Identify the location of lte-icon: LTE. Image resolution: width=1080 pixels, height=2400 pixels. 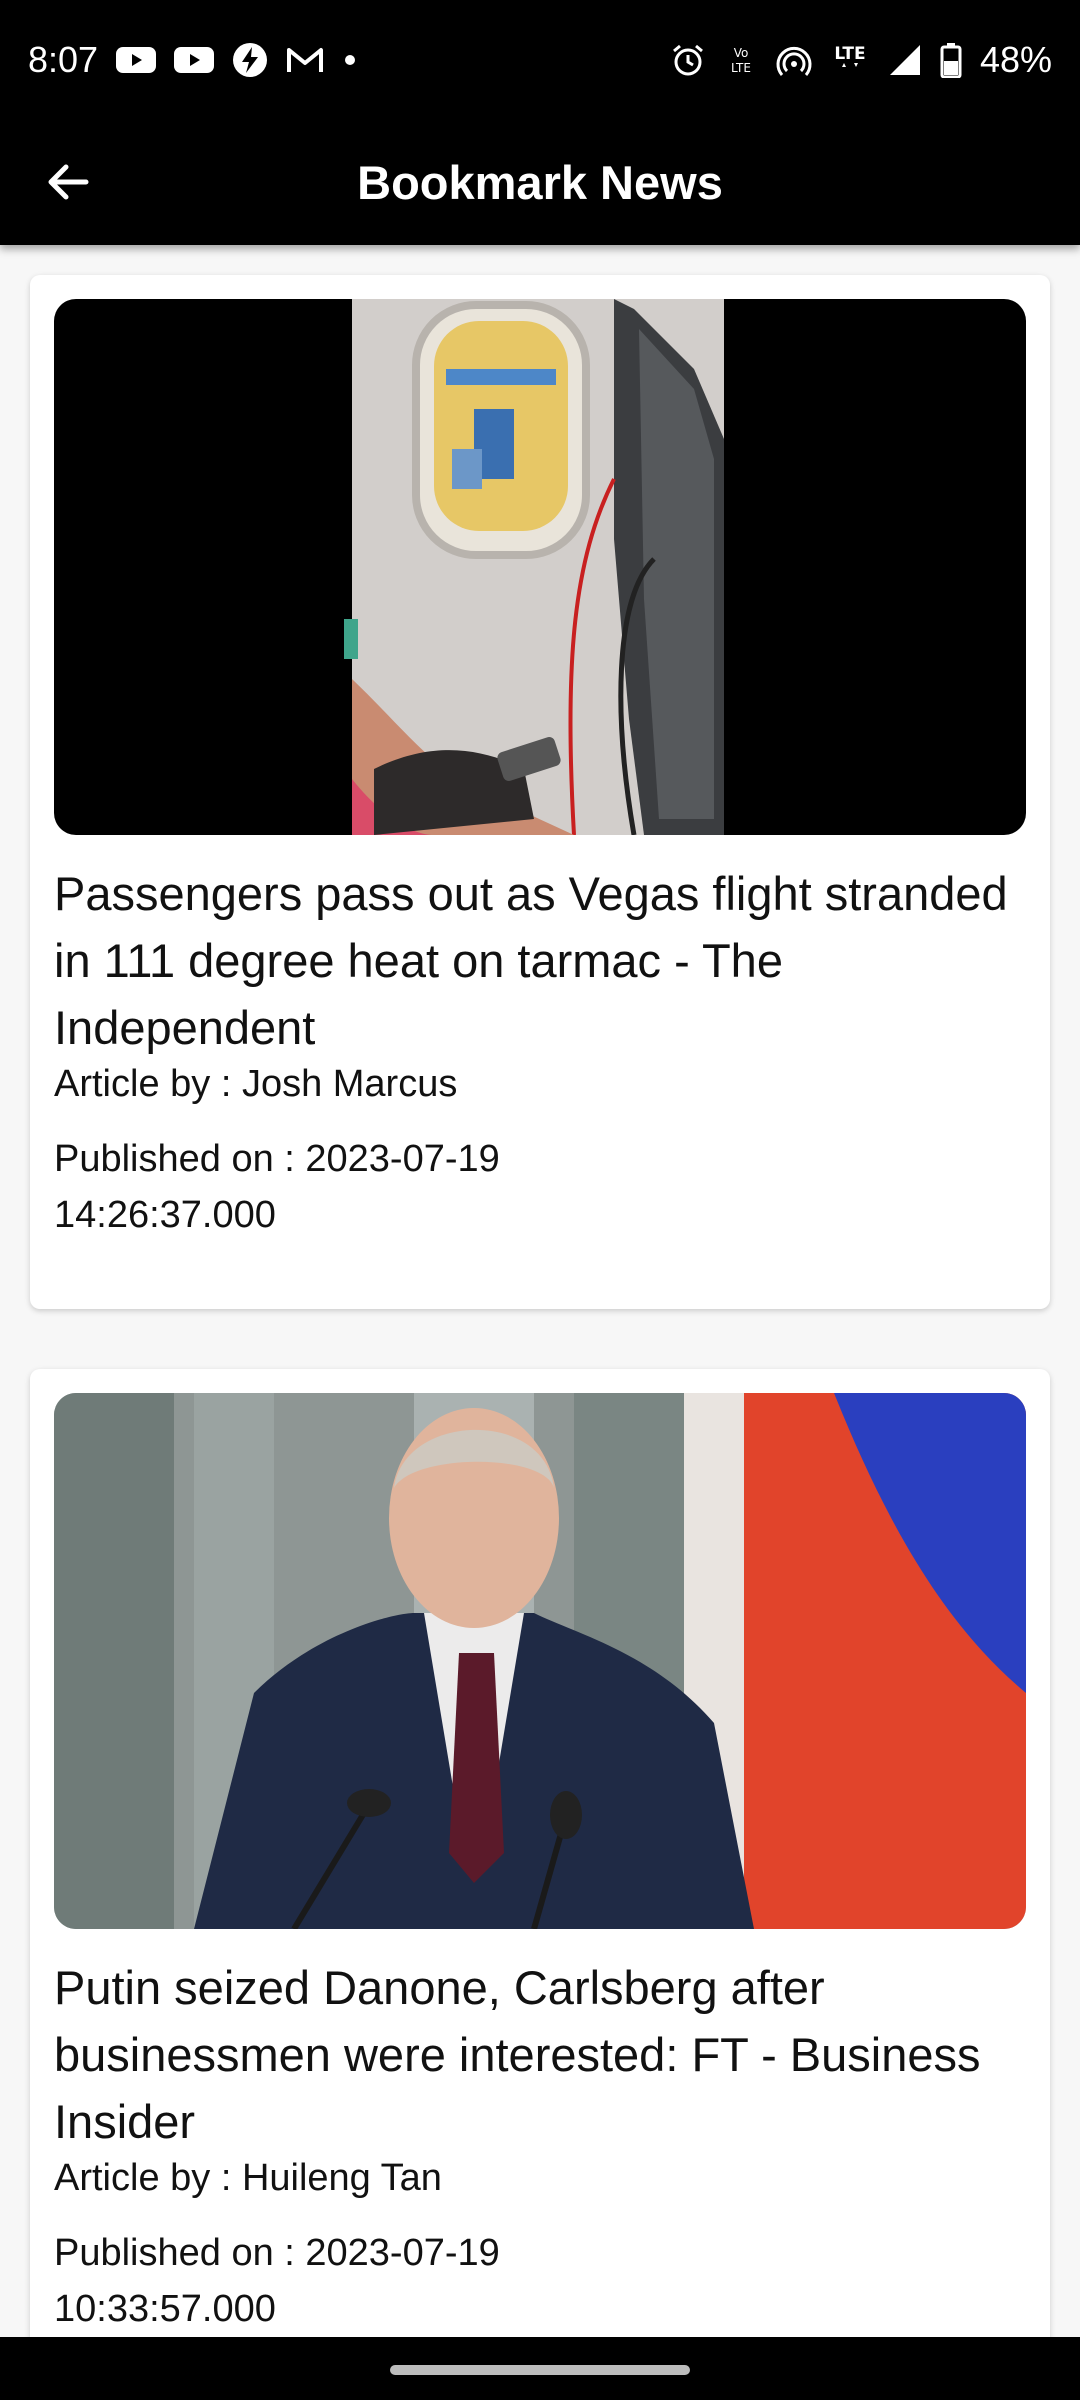
(850, 60).